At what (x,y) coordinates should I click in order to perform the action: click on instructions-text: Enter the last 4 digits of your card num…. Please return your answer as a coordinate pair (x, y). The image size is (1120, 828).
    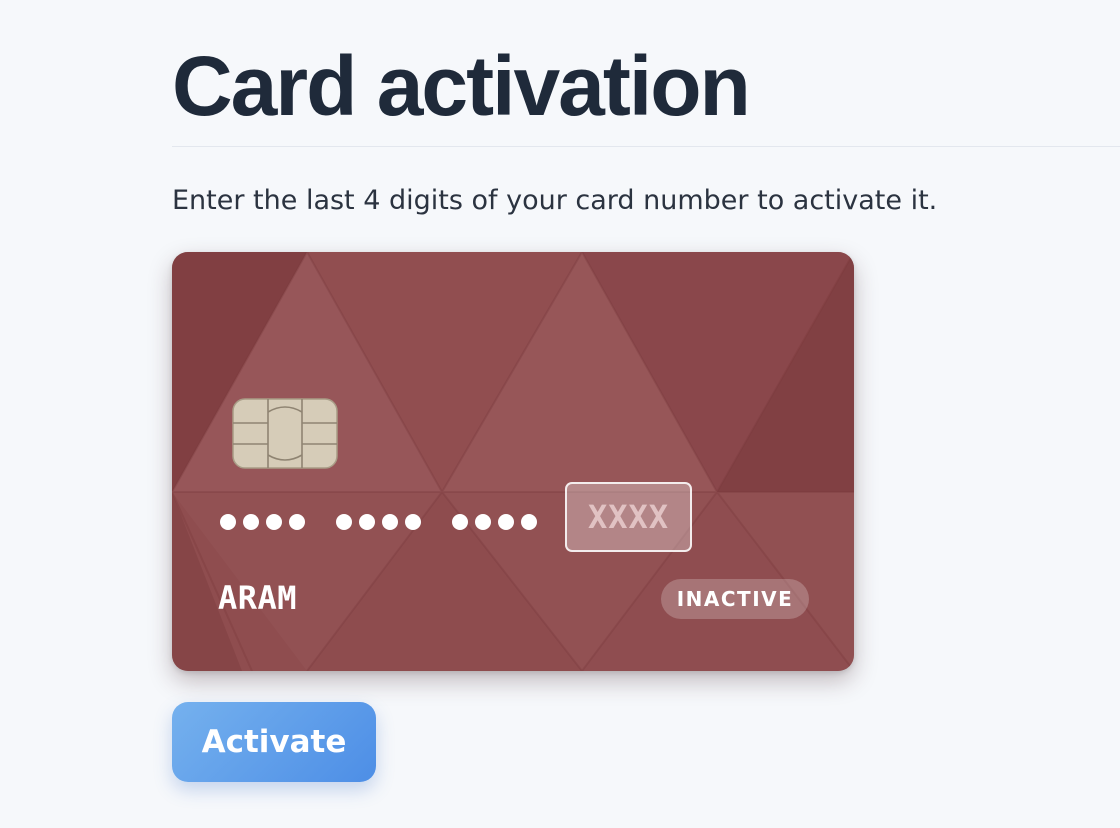
    Looking at the image, I should click on (555, 200).